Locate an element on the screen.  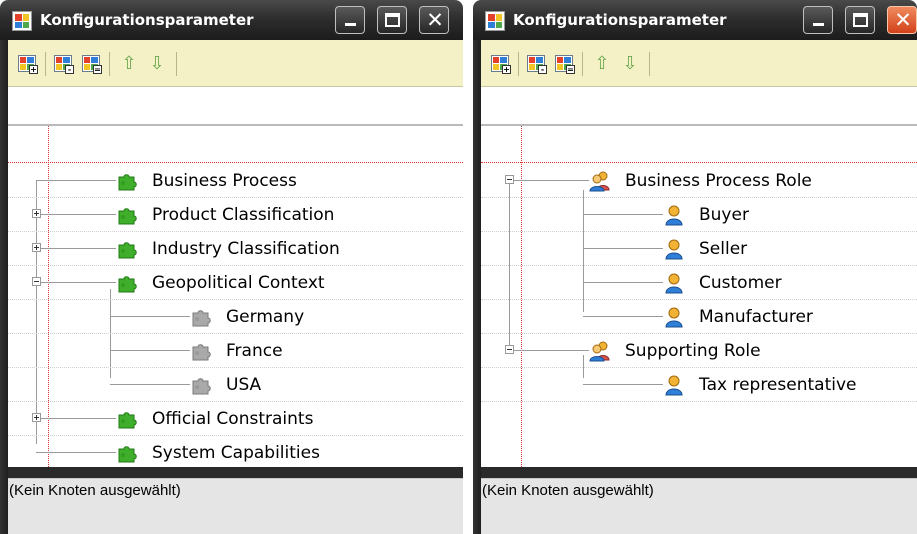
tree-node-label: Germany is located at coordinates (265, 317).